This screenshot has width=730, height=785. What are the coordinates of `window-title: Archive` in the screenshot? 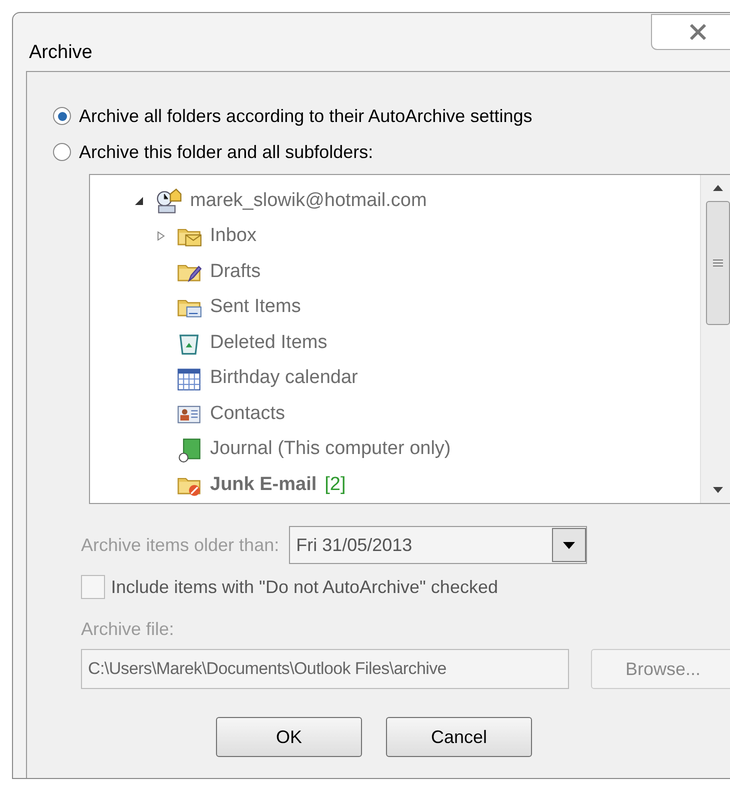 It's located at (60, 53).